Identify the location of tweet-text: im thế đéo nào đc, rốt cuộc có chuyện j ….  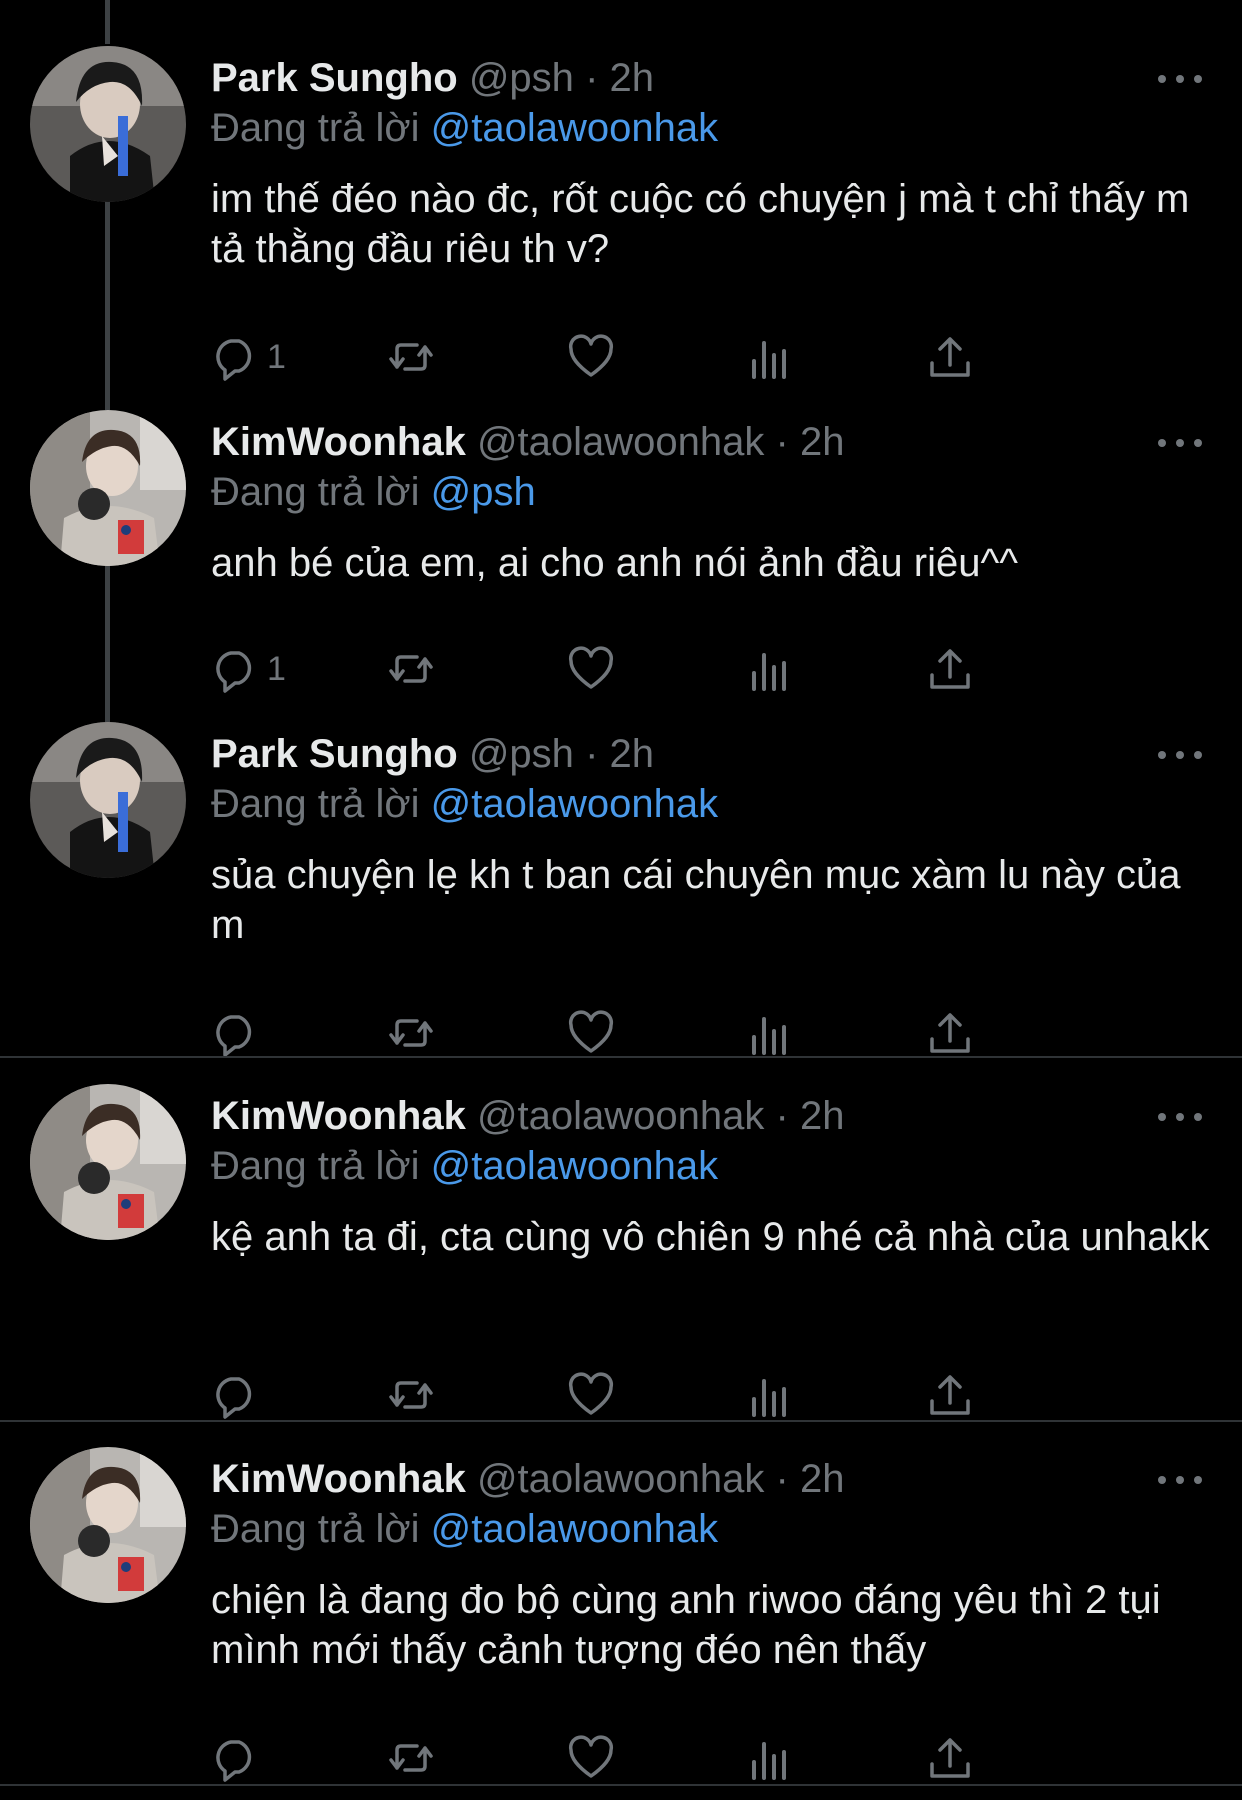
(700, 224).